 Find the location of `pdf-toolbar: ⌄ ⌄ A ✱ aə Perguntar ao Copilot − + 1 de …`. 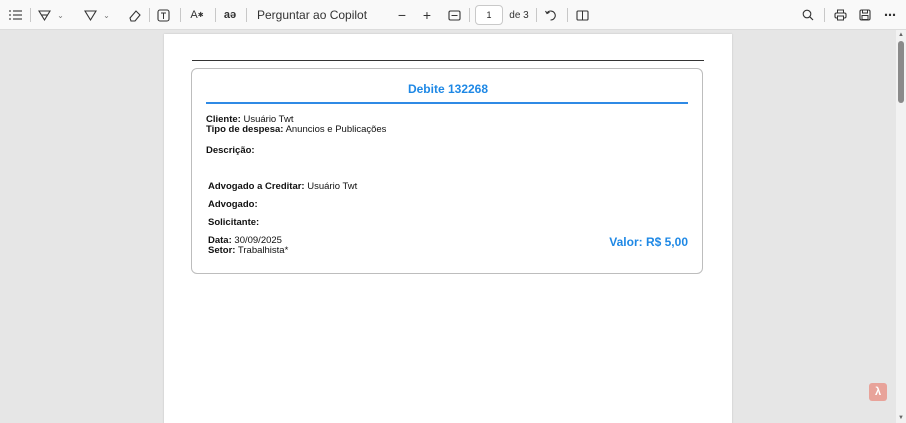

pdf-toolbar: ⌄ ⌄ A ✱ aə Perguntar ao Copilot − + 1 de … is located at coordinates (453, 15).